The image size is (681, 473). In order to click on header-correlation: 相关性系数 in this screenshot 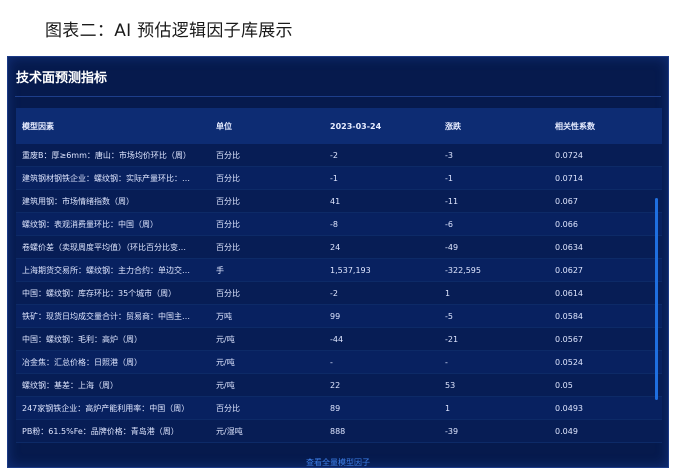, I will do `click(605, 126)`.